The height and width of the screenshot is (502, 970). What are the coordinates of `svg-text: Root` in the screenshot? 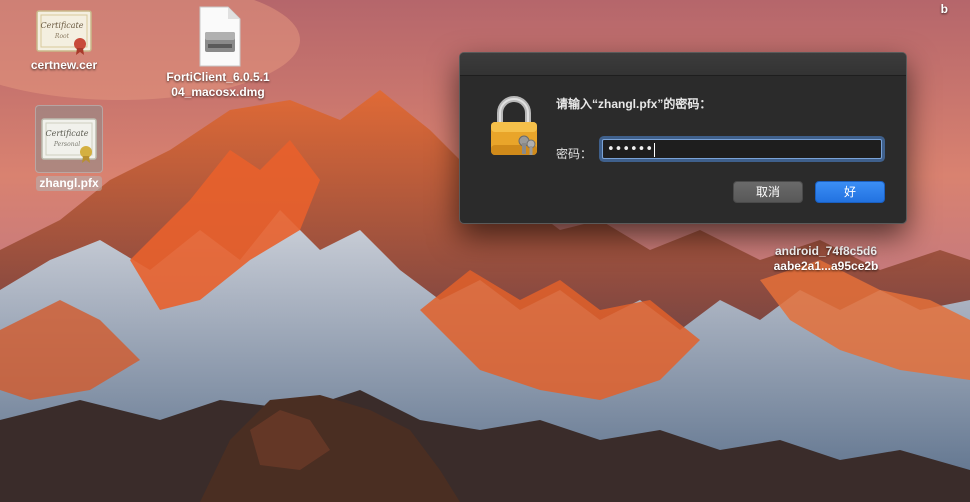 It's located at (62, 36).